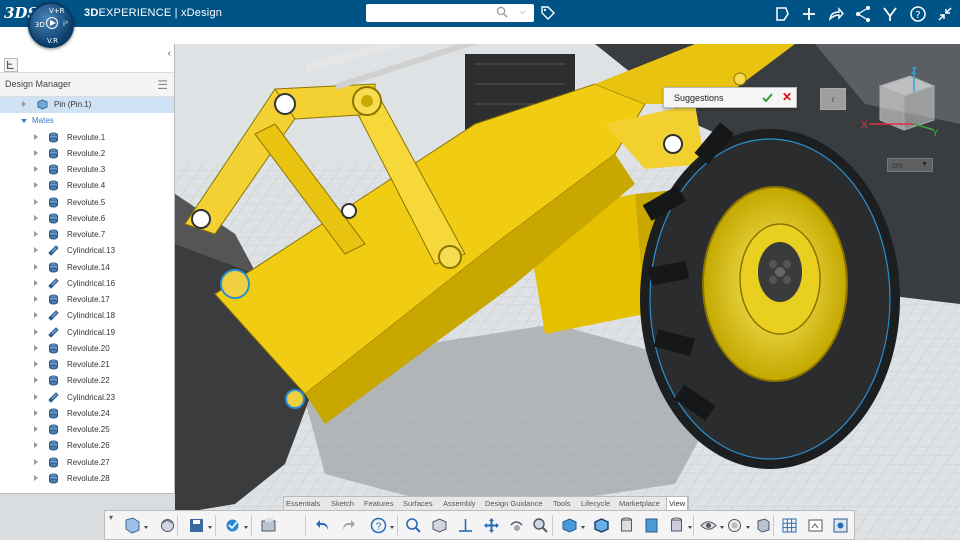 The image size is (960, 540). I want to click on search-icon, so click(502, 12).